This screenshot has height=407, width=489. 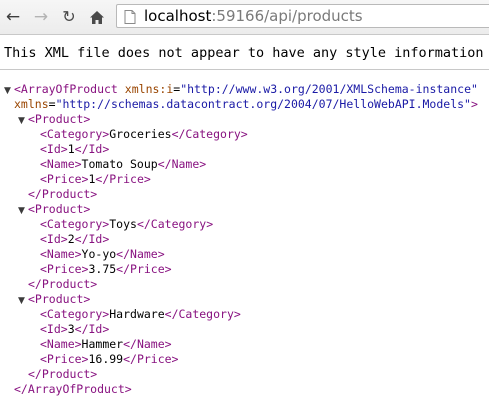 What do you see at coordinates (474, 104) in the screenshot?
I see `xml-root-tag-end: >` at bounding box center [474, 104].